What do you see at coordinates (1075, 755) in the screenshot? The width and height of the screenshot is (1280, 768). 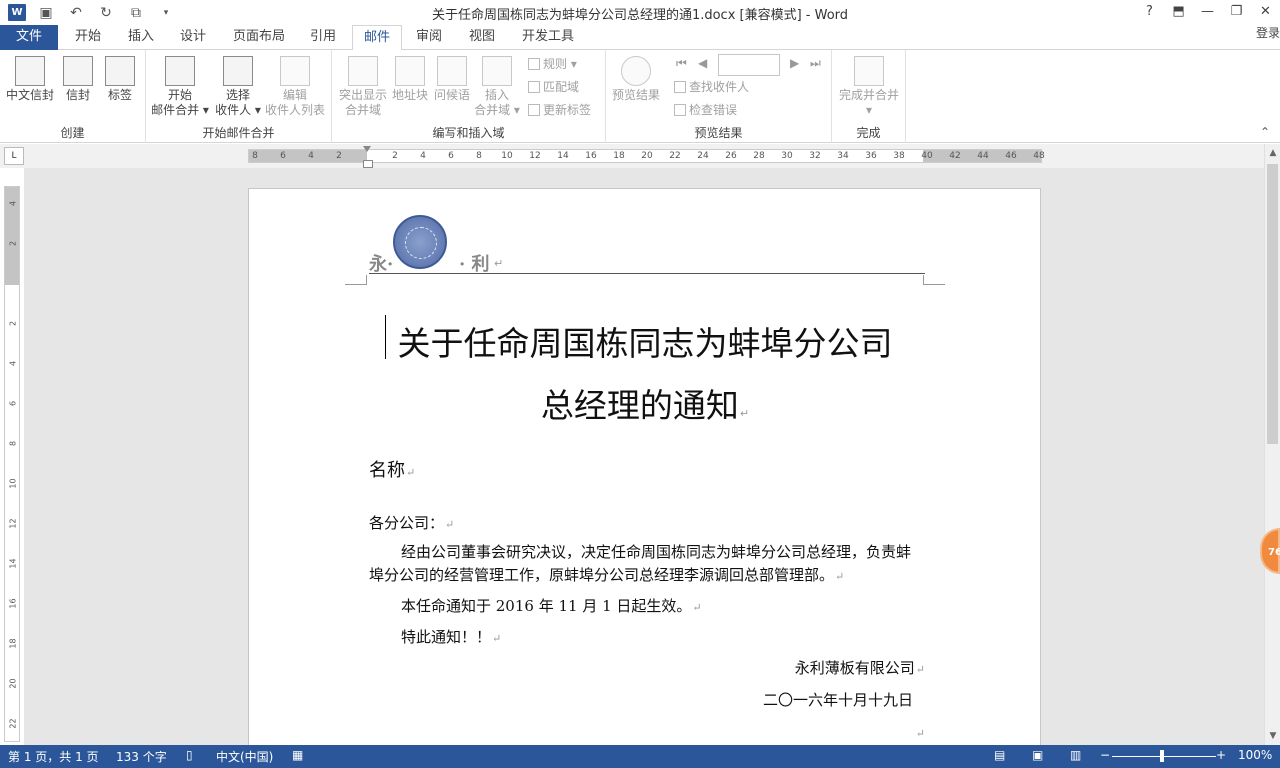 I see `web-layout-icon: ▥` at bounding box center [1075, 755].